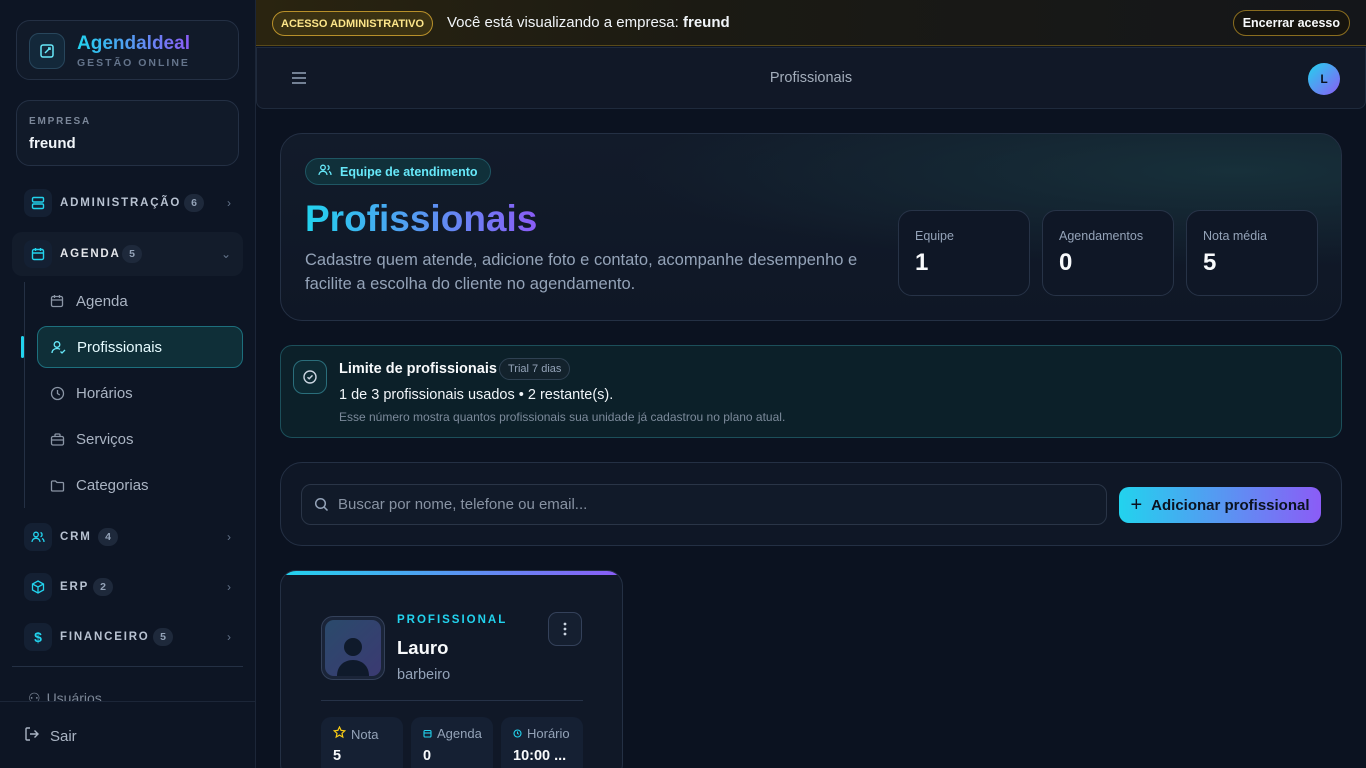  I want to click on professional-stat-label: Nota, so click(355, 733).